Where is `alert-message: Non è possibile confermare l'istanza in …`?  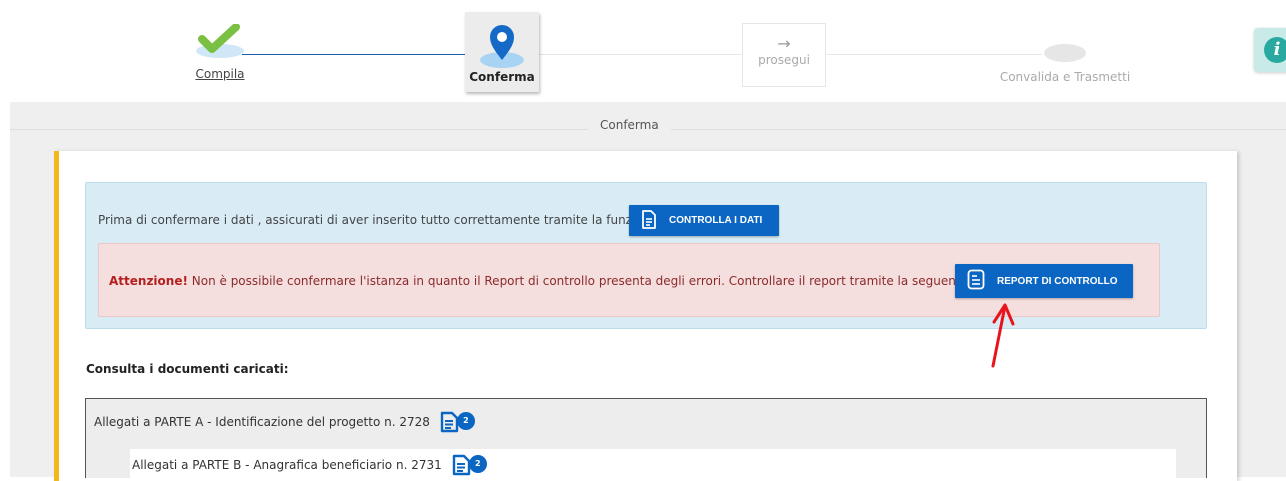 alert-message: Non è possibile confermare l'istanza in … is located at coordinates (605, 281).